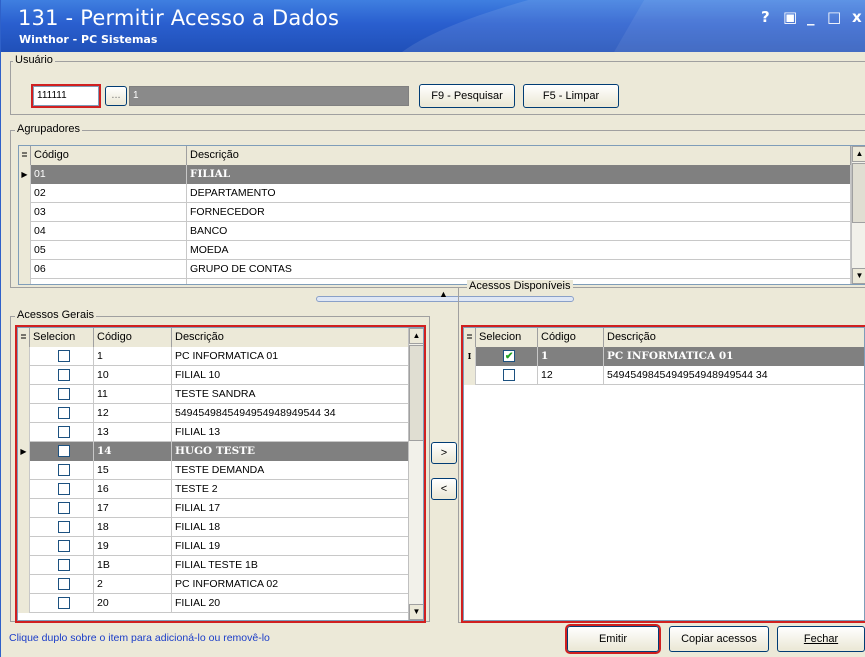  What do you see at coordinates (857, 17) in the screenshot?
I see `close-icon: x` at bounding box center [857, 17].